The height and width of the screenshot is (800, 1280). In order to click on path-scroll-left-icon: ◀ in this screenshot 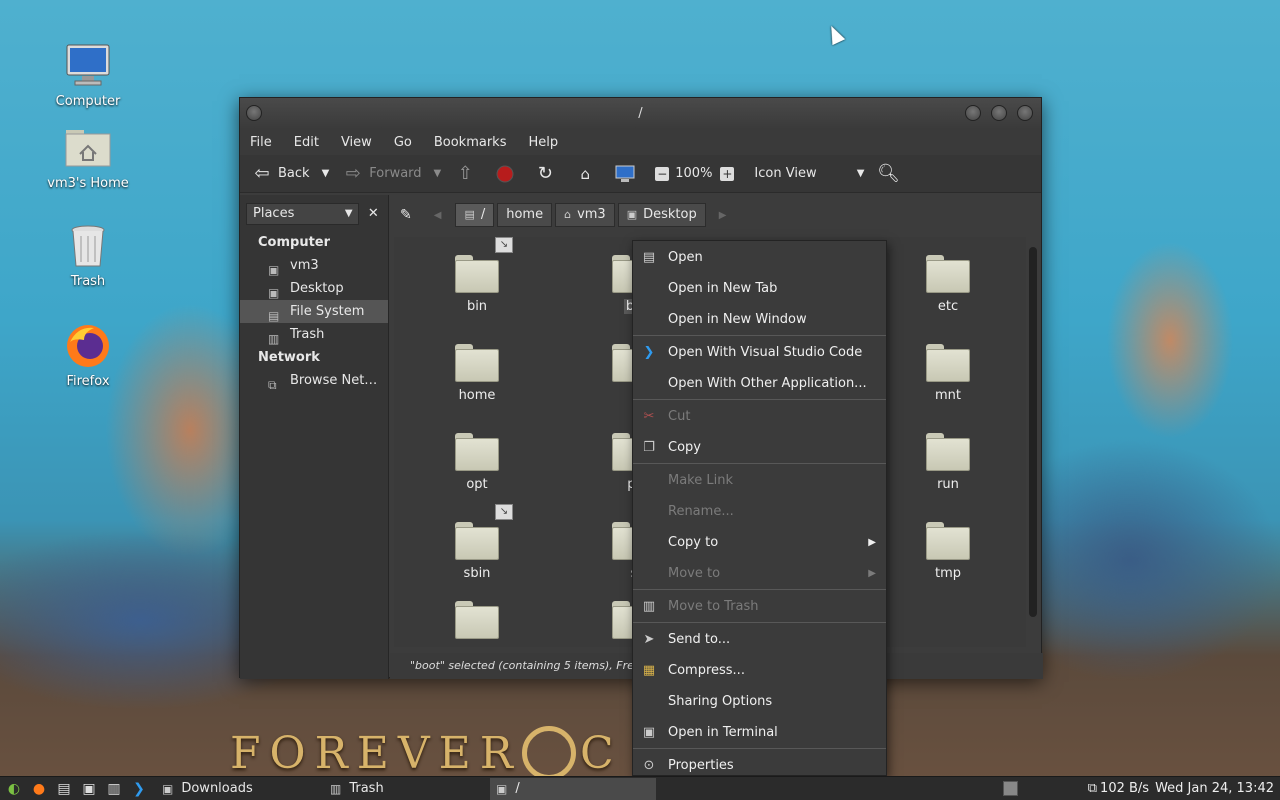, I will do `click(438, 215)`.